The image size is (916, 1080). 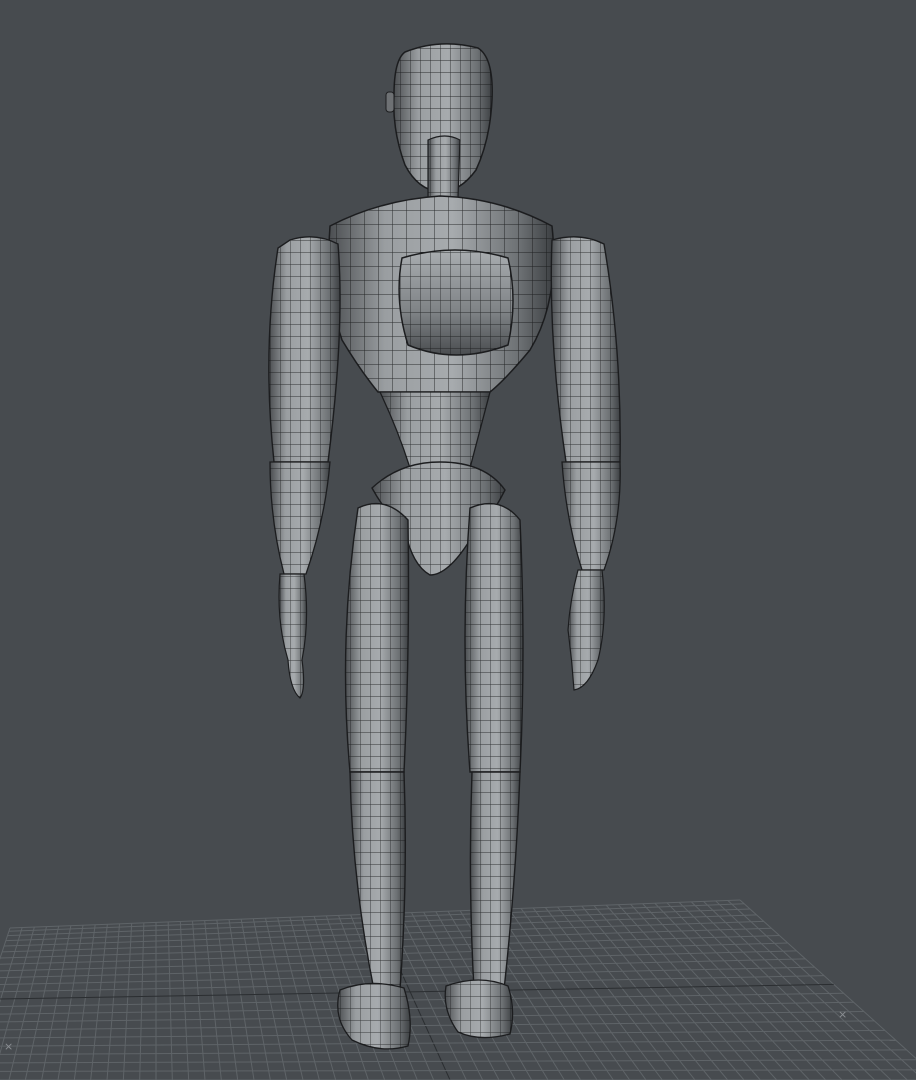 I want to click on mesh-left-thigh, so click(x=377, y=637).